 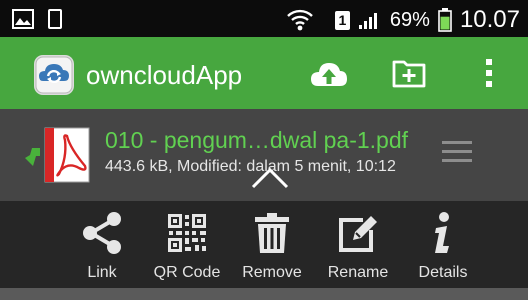 What do you see at coordinates (187, 233) in the screenshot?
I see `qr-code-icon` at bounding box center [187, 233].